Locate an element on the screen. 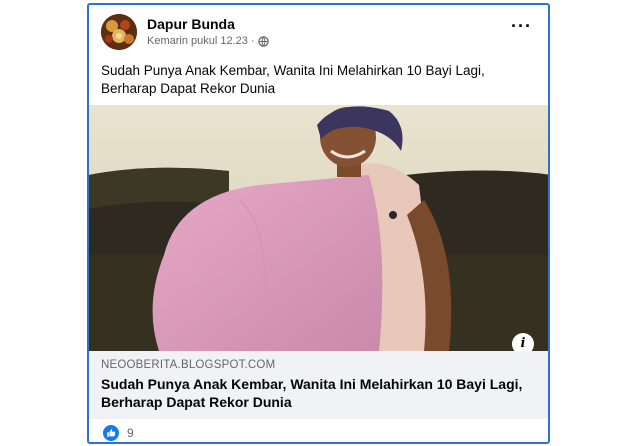  post-timestamp: Kemarin pukul 12.23 is located at coordinates (197, 41).